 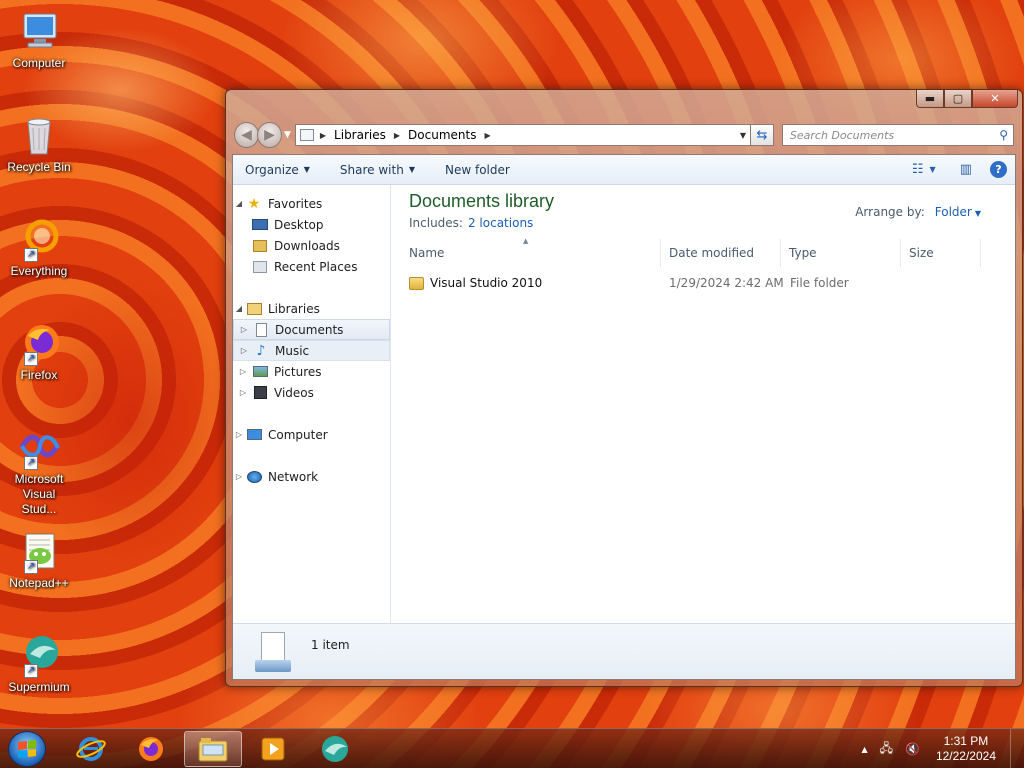 What do you see at coordinates (39, 247) in the screenshot?
I see `desktop-icon-everything: ↗ Everything` at bounding box center [39, 247].